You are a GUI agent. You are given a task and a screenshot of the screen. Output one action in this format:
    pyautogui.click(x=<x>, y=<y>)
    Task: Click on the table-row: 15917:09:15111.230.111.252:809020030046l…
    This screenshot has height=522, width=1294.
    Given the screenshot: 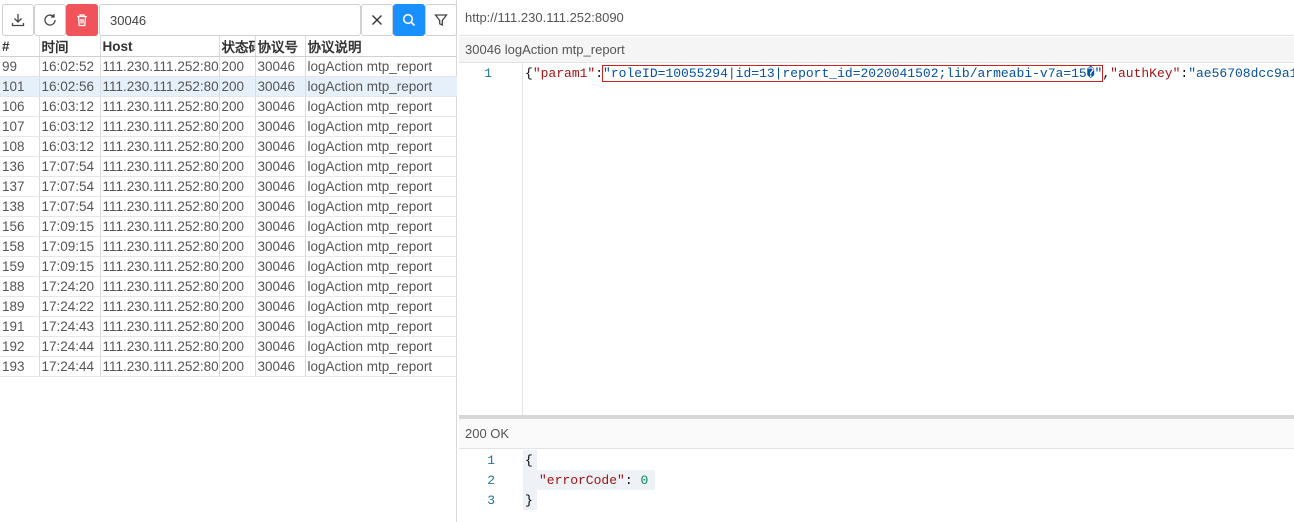 What is the action you would take?
    pyautogui.click(x=228, y=266)
    